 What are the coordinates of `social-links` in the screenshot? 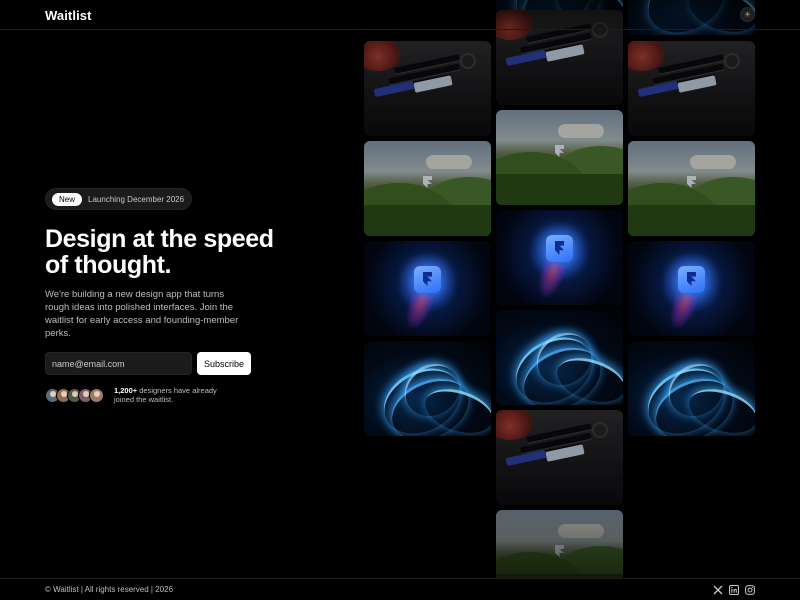 It's located at (733, 589).